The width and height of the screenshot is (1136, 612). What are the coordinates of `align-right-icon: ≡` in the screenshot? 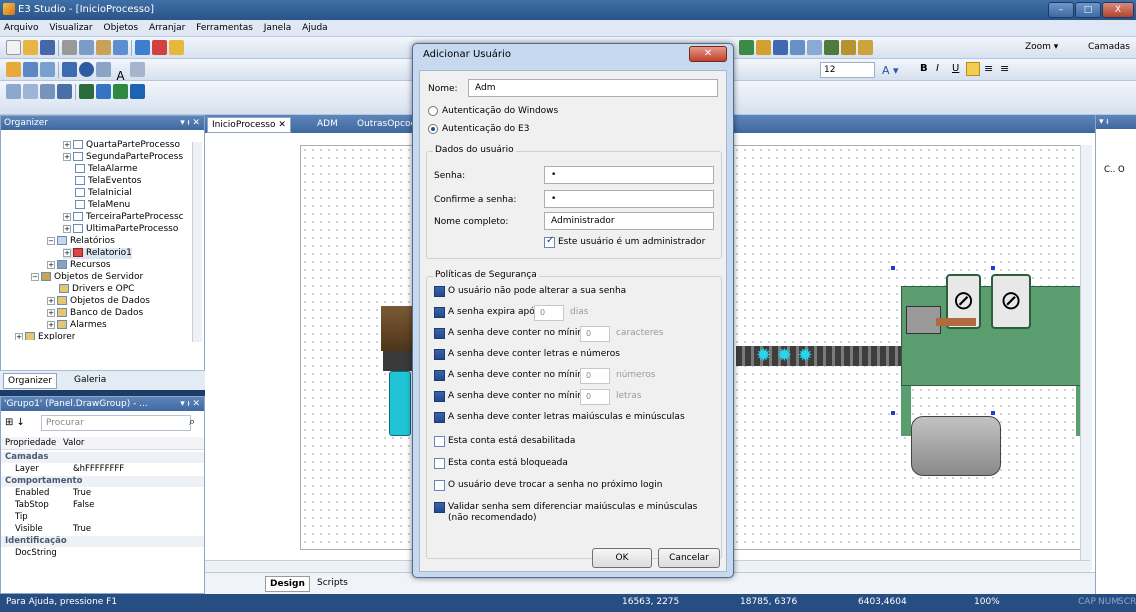 It's located at (1004, 68).